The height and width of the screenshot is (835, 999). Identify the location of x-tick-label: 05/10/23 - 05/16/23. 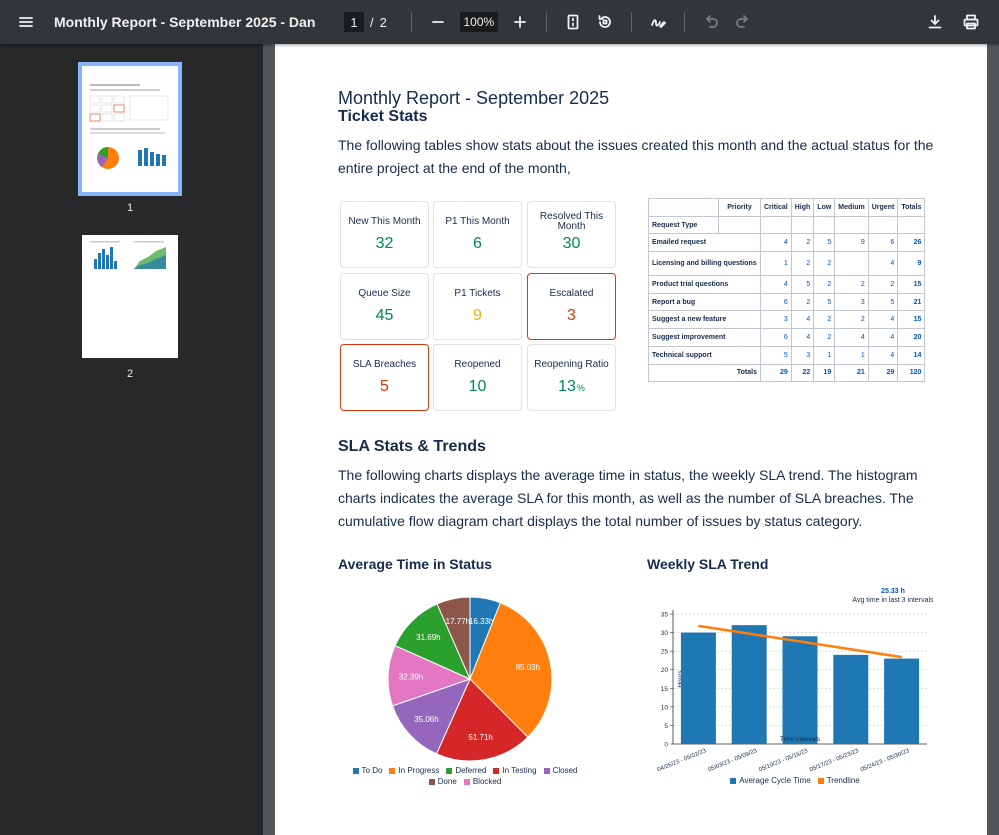
(783, 760).